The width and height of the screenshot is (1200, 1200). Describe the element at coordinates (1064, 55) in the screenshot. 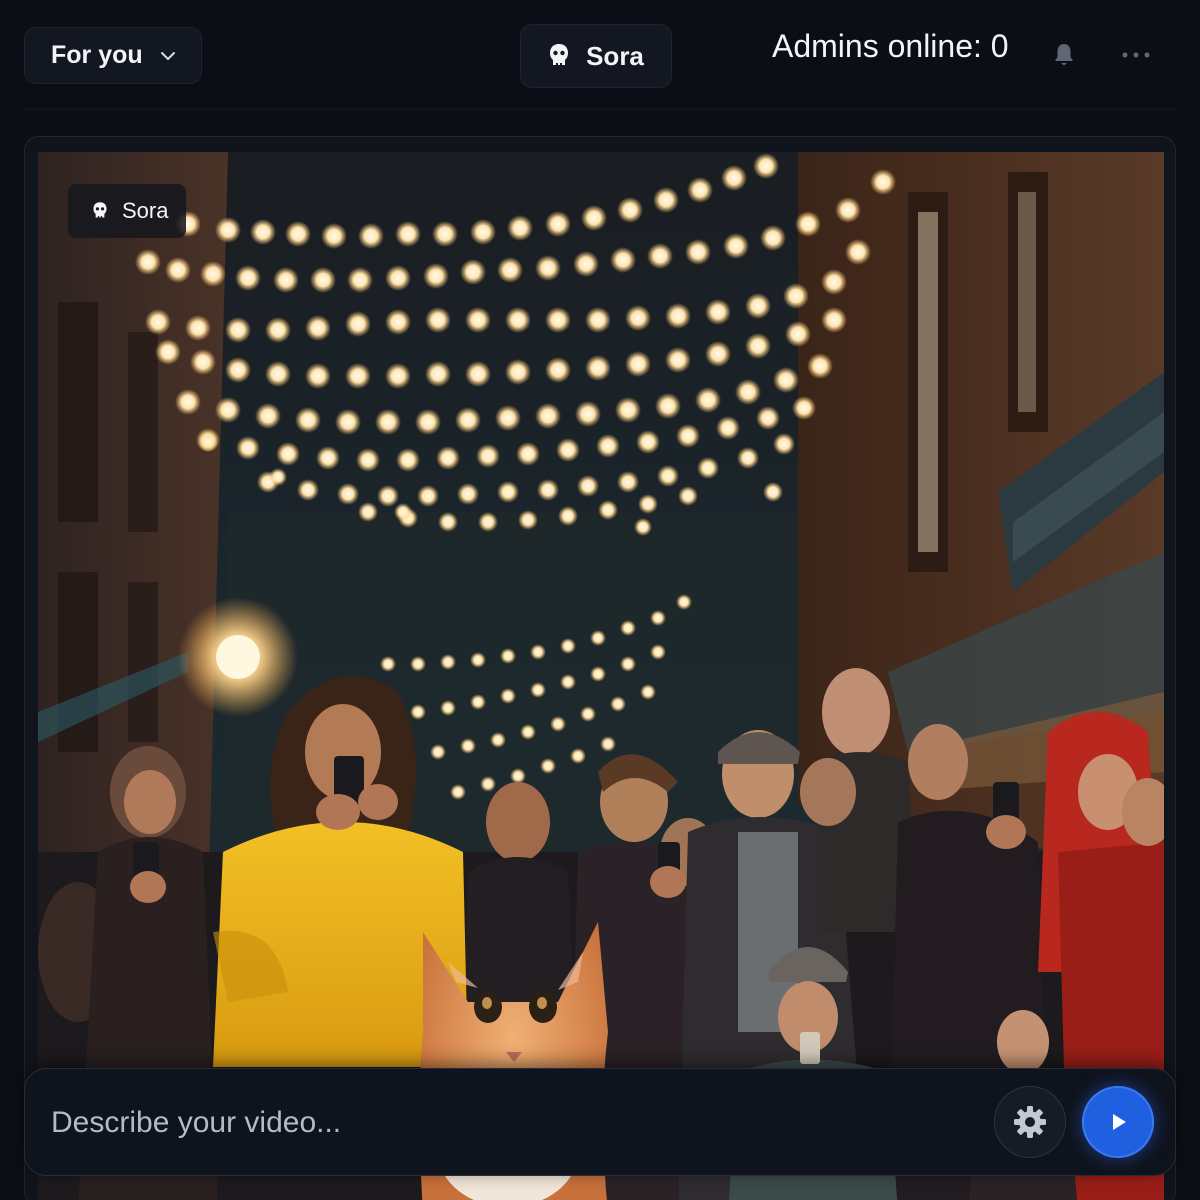

I see `bell-icon` at that location.